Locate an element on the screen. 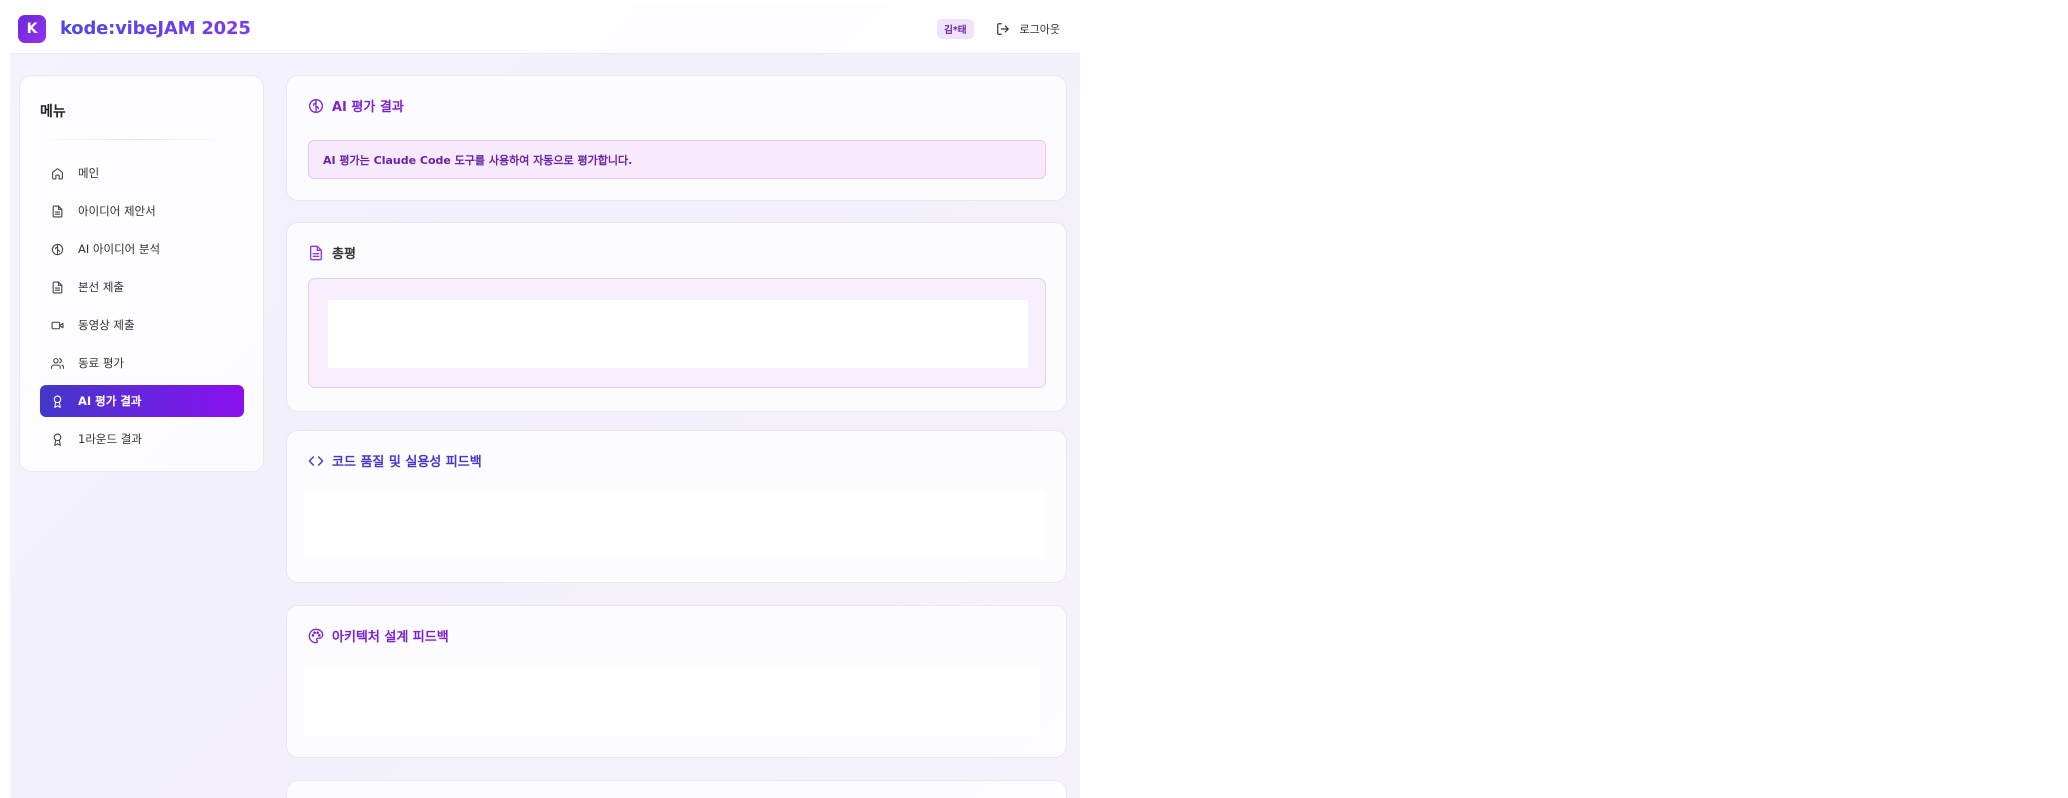 This screenshot has height=798, width=2068. card-title-text: 총평 is located at coordinates (344, 254).